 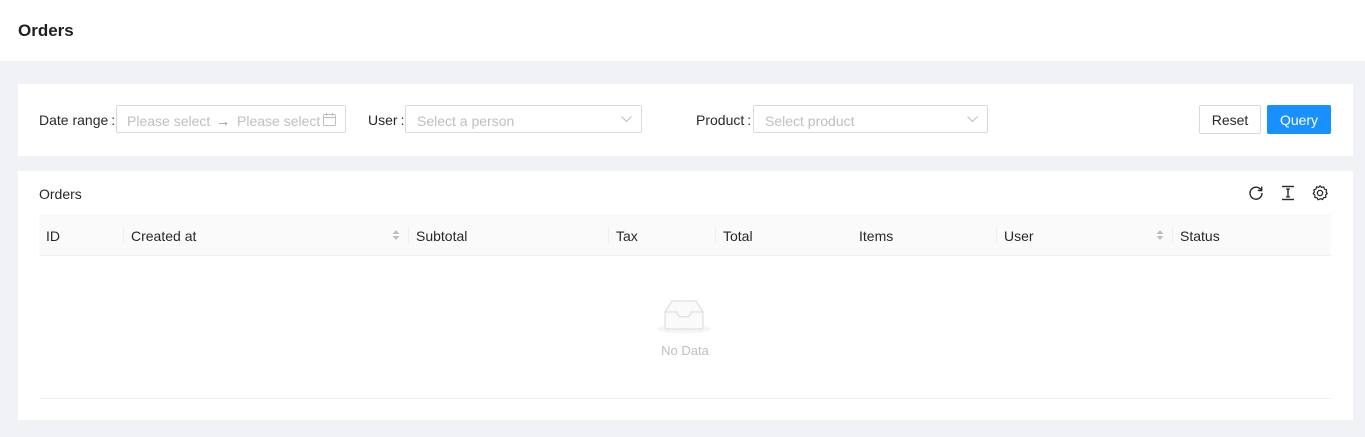 I want to click on date-range-label-text: Date range, so click(x=74, y=120).